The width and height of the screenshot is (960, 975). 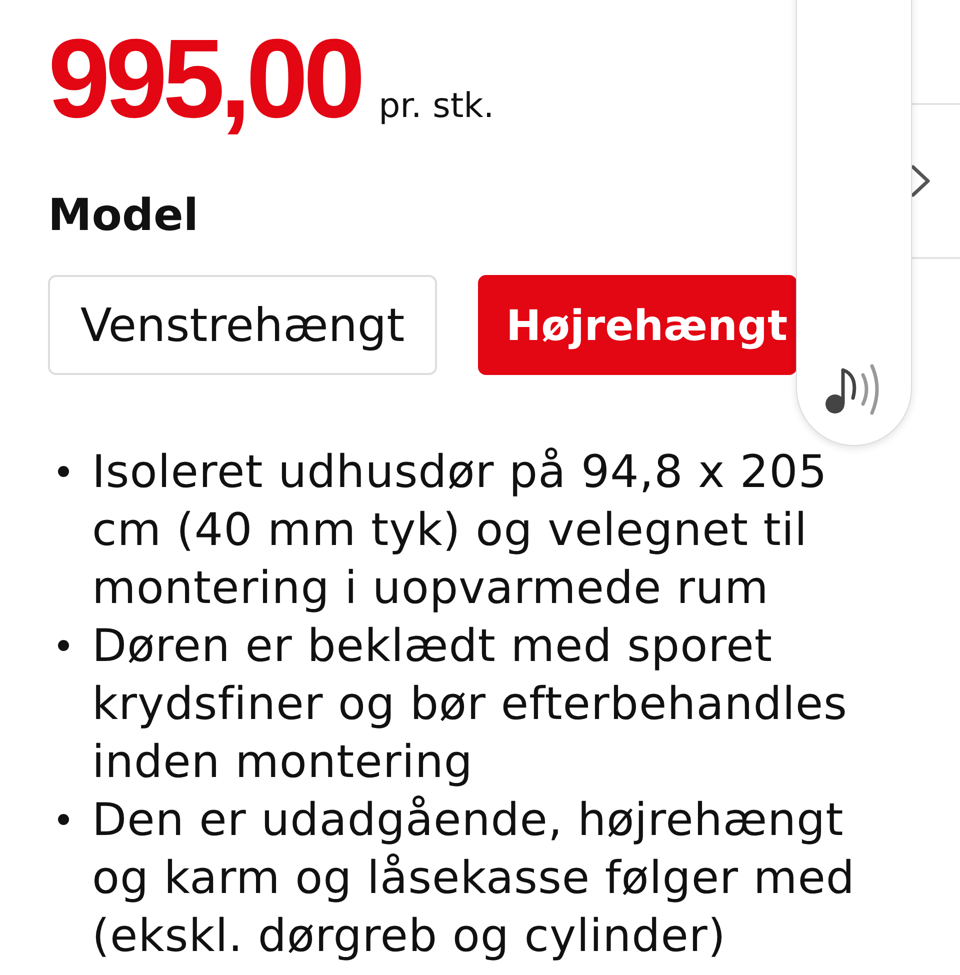 What do you see at coordinates (637, 325) in the screenshot?
I see `model-option-button: Højrehængt` at bounding box center [637, 325].